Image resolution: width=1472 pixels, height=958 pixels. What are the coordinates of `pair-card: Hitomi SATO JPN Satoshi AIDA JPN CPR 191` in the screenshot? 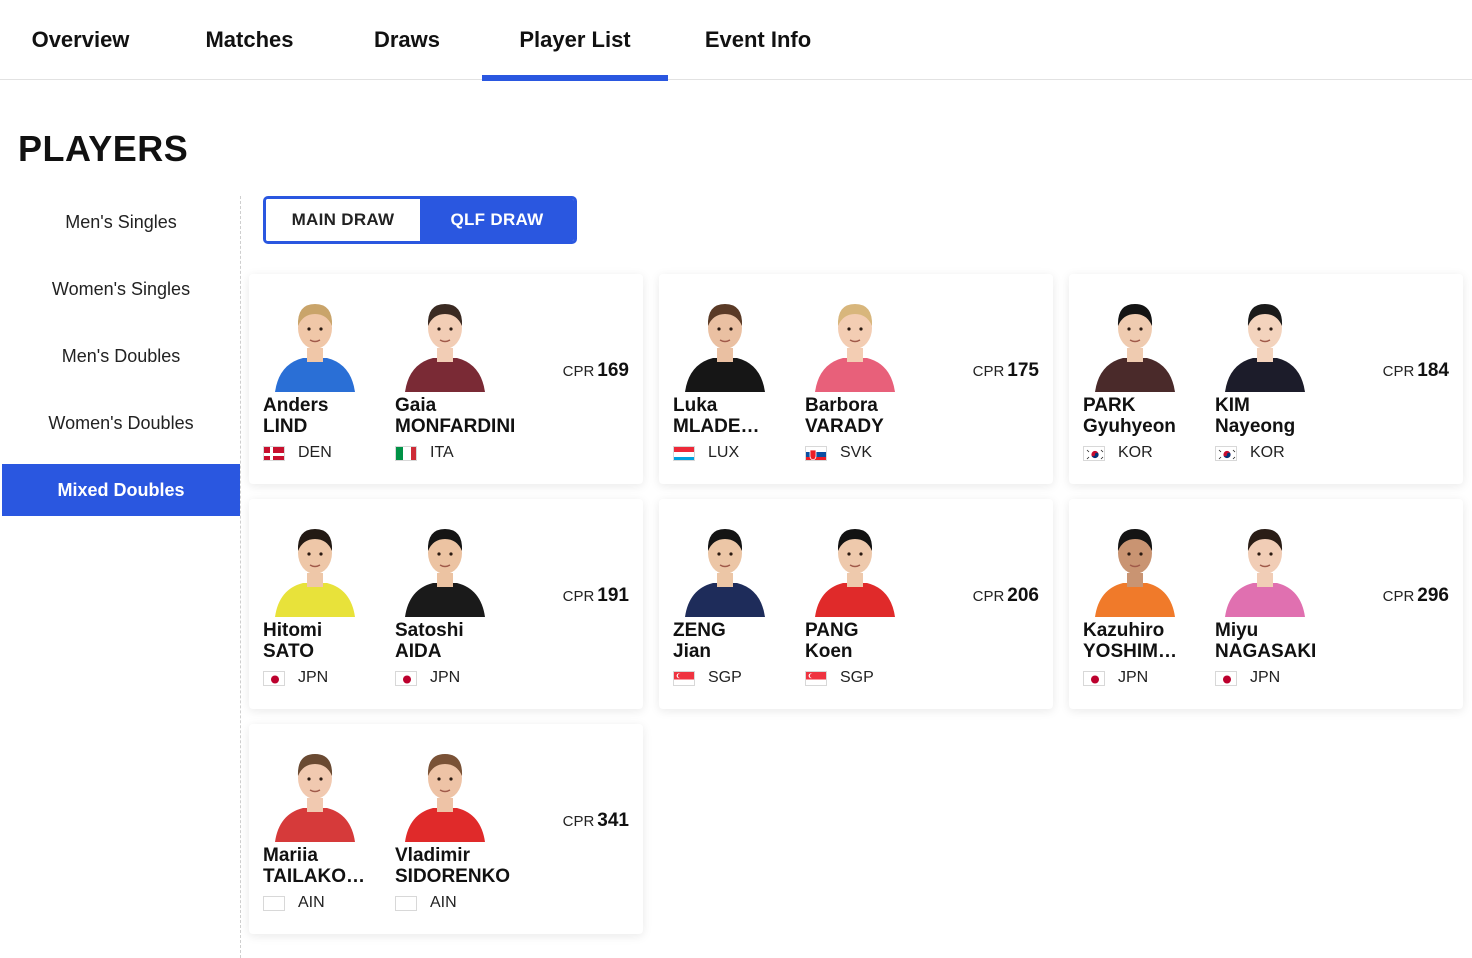 It's located at (446, 604).